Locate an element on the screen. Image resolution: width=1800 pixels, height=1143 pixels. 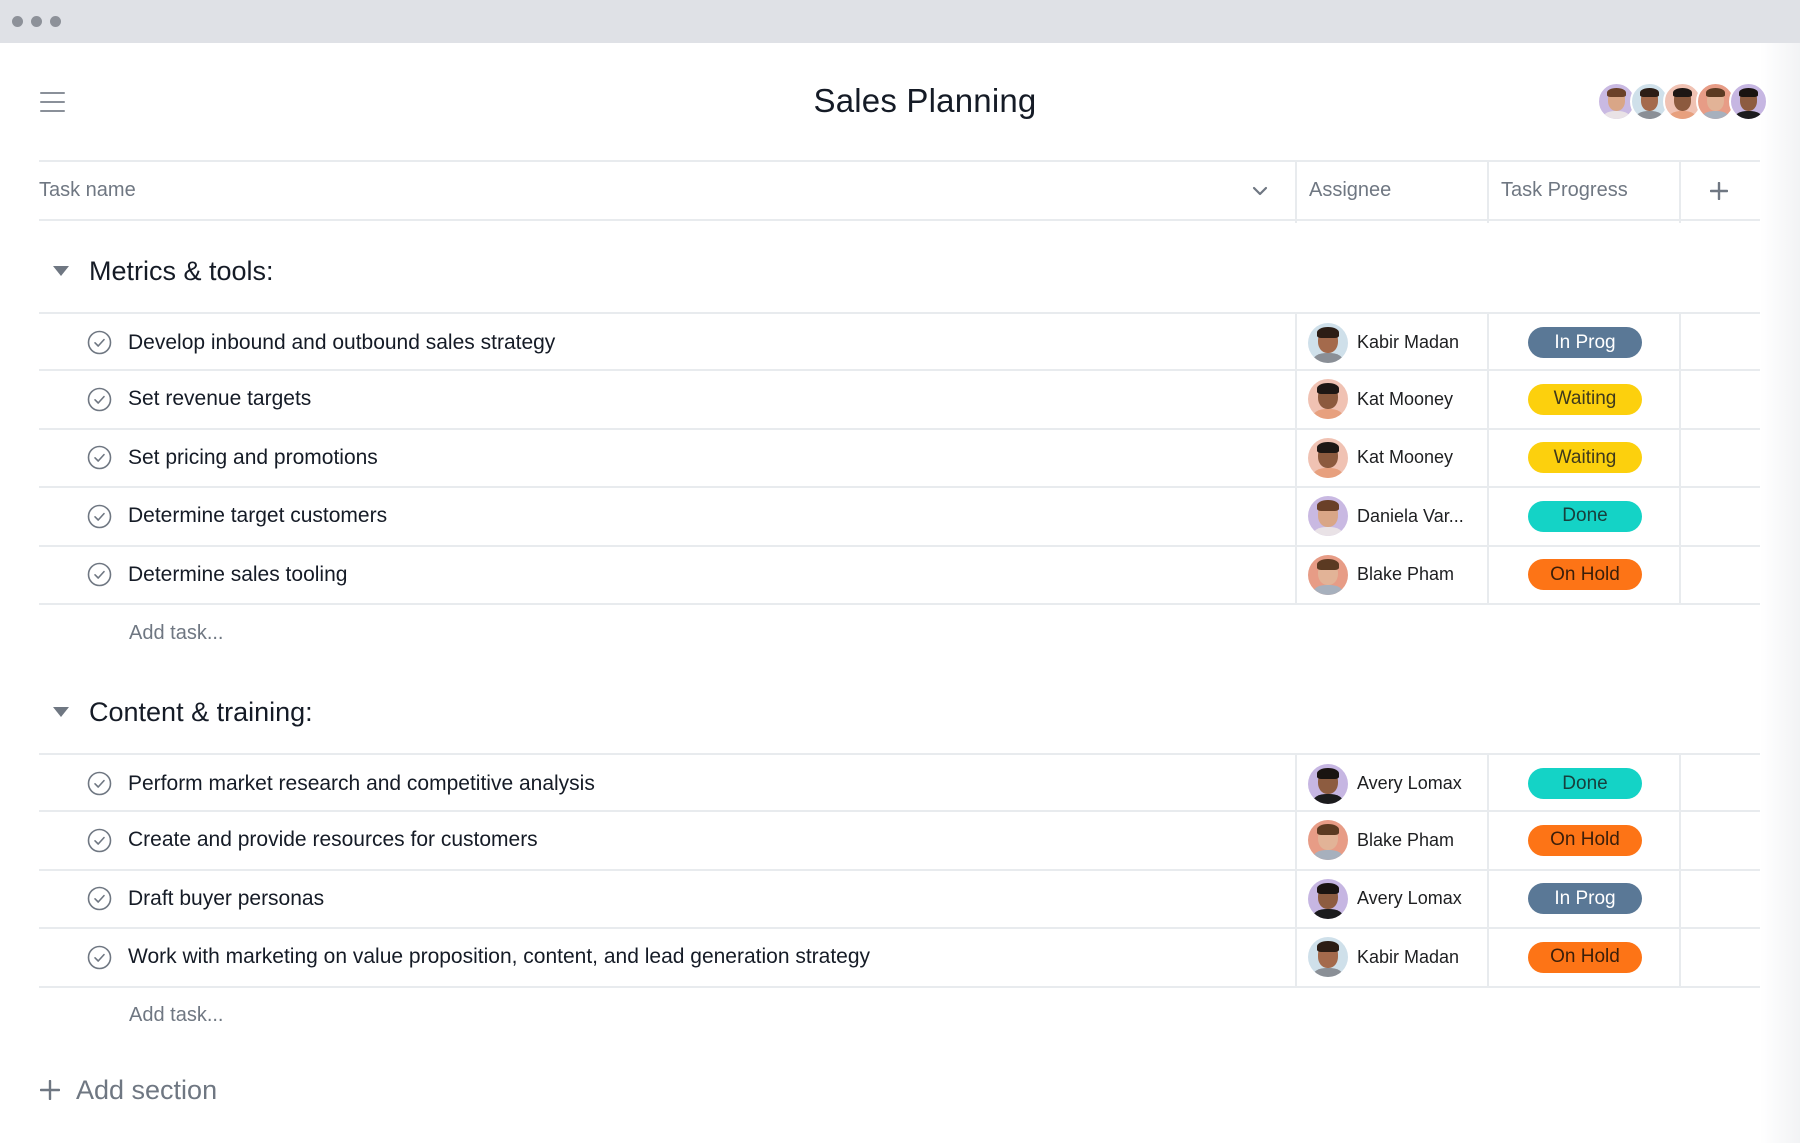
task-name: Draft buyer personas is located at coordinates (226, 898).